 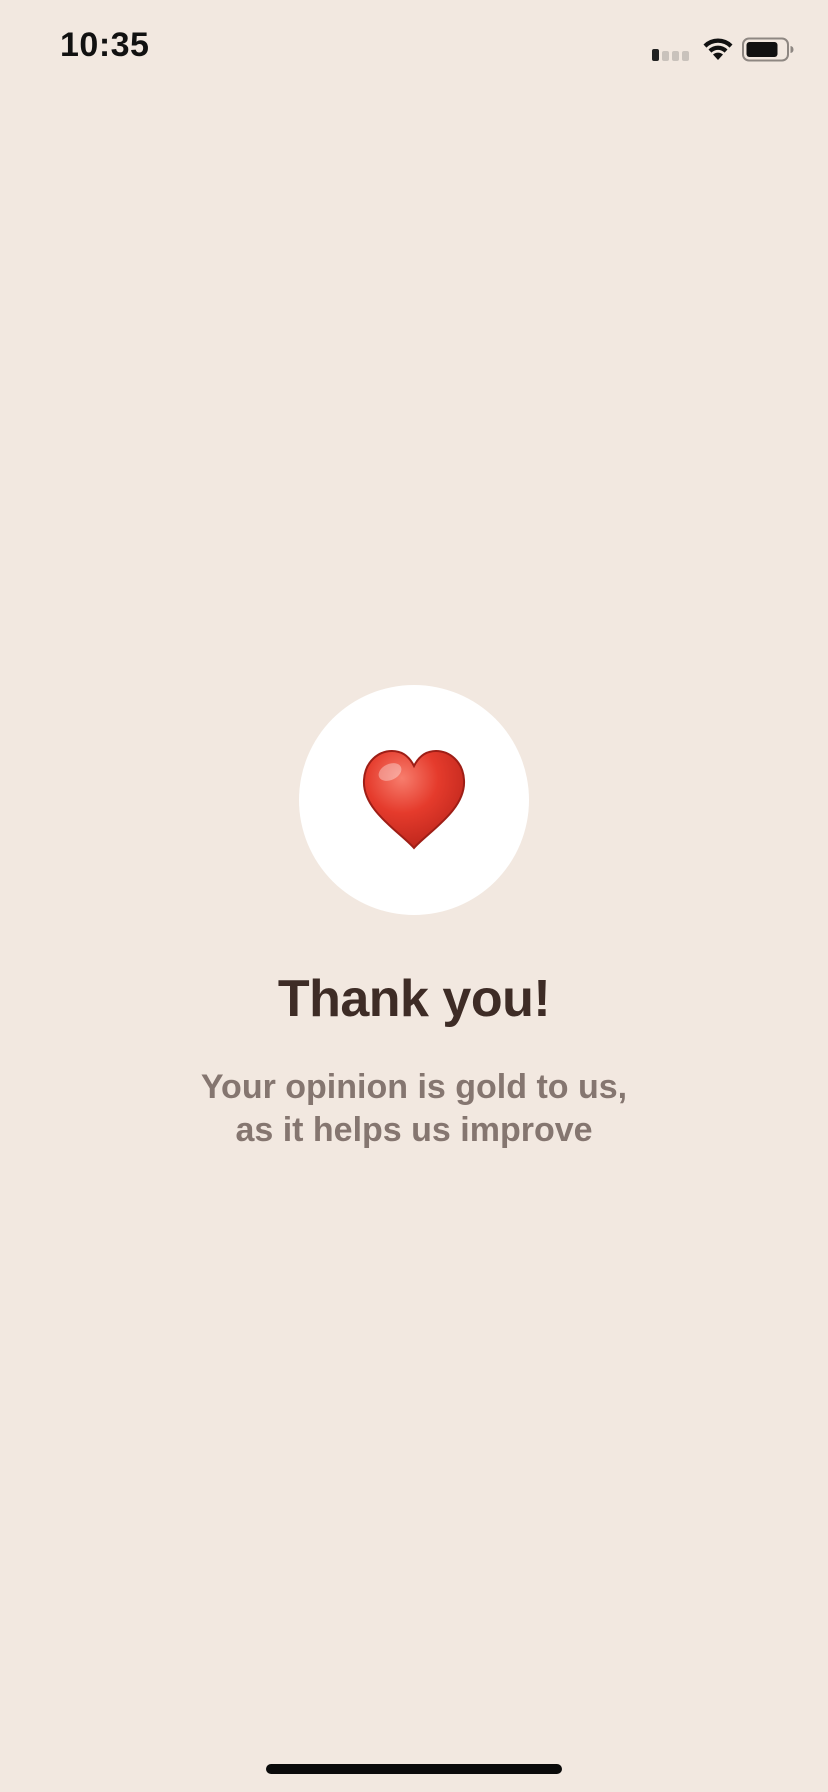 I want to click on feedback-message-line-2: as it helps us improve, so click(x=414, y=1130).